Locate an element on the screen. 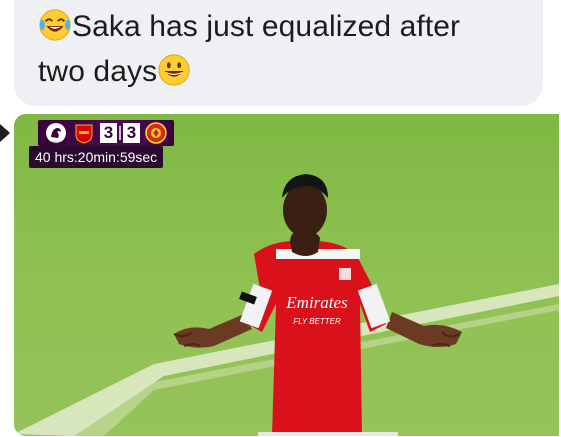 The image size is (561, 437). message-line-1: Saka has just equalized after is located at coordinates (283, 26).